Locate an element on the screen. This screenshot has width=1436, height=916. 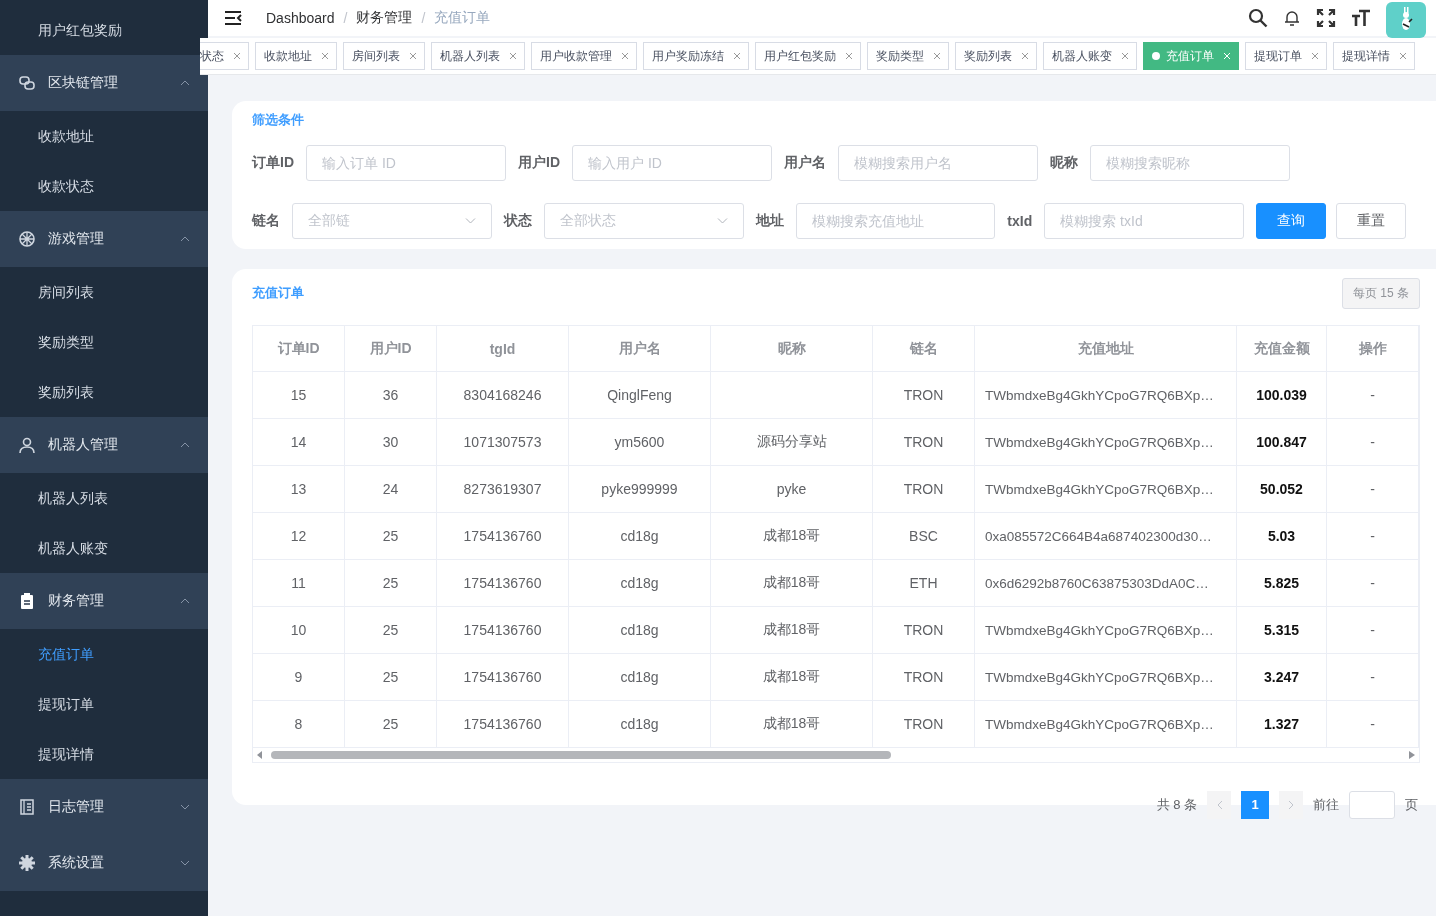
page-size-badge: 每页 15 条 is located at coordinates (1381, 293).